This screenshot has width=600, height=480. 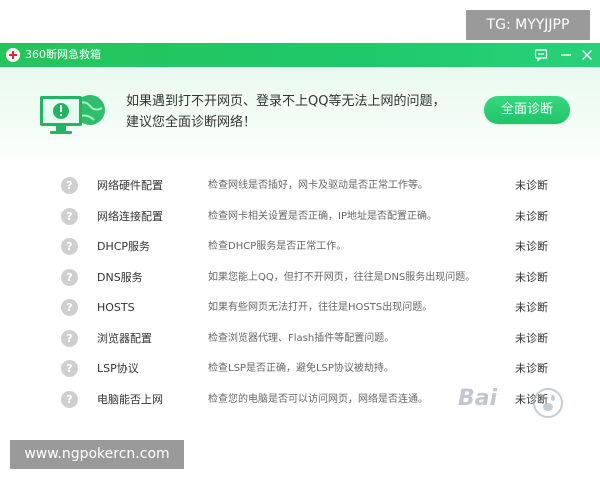 What do you see at coordinates (191, 122) in the screenshot?
I see `hero-line-2: 建议您全面诊断网络！` at bounding box center [191, 122].